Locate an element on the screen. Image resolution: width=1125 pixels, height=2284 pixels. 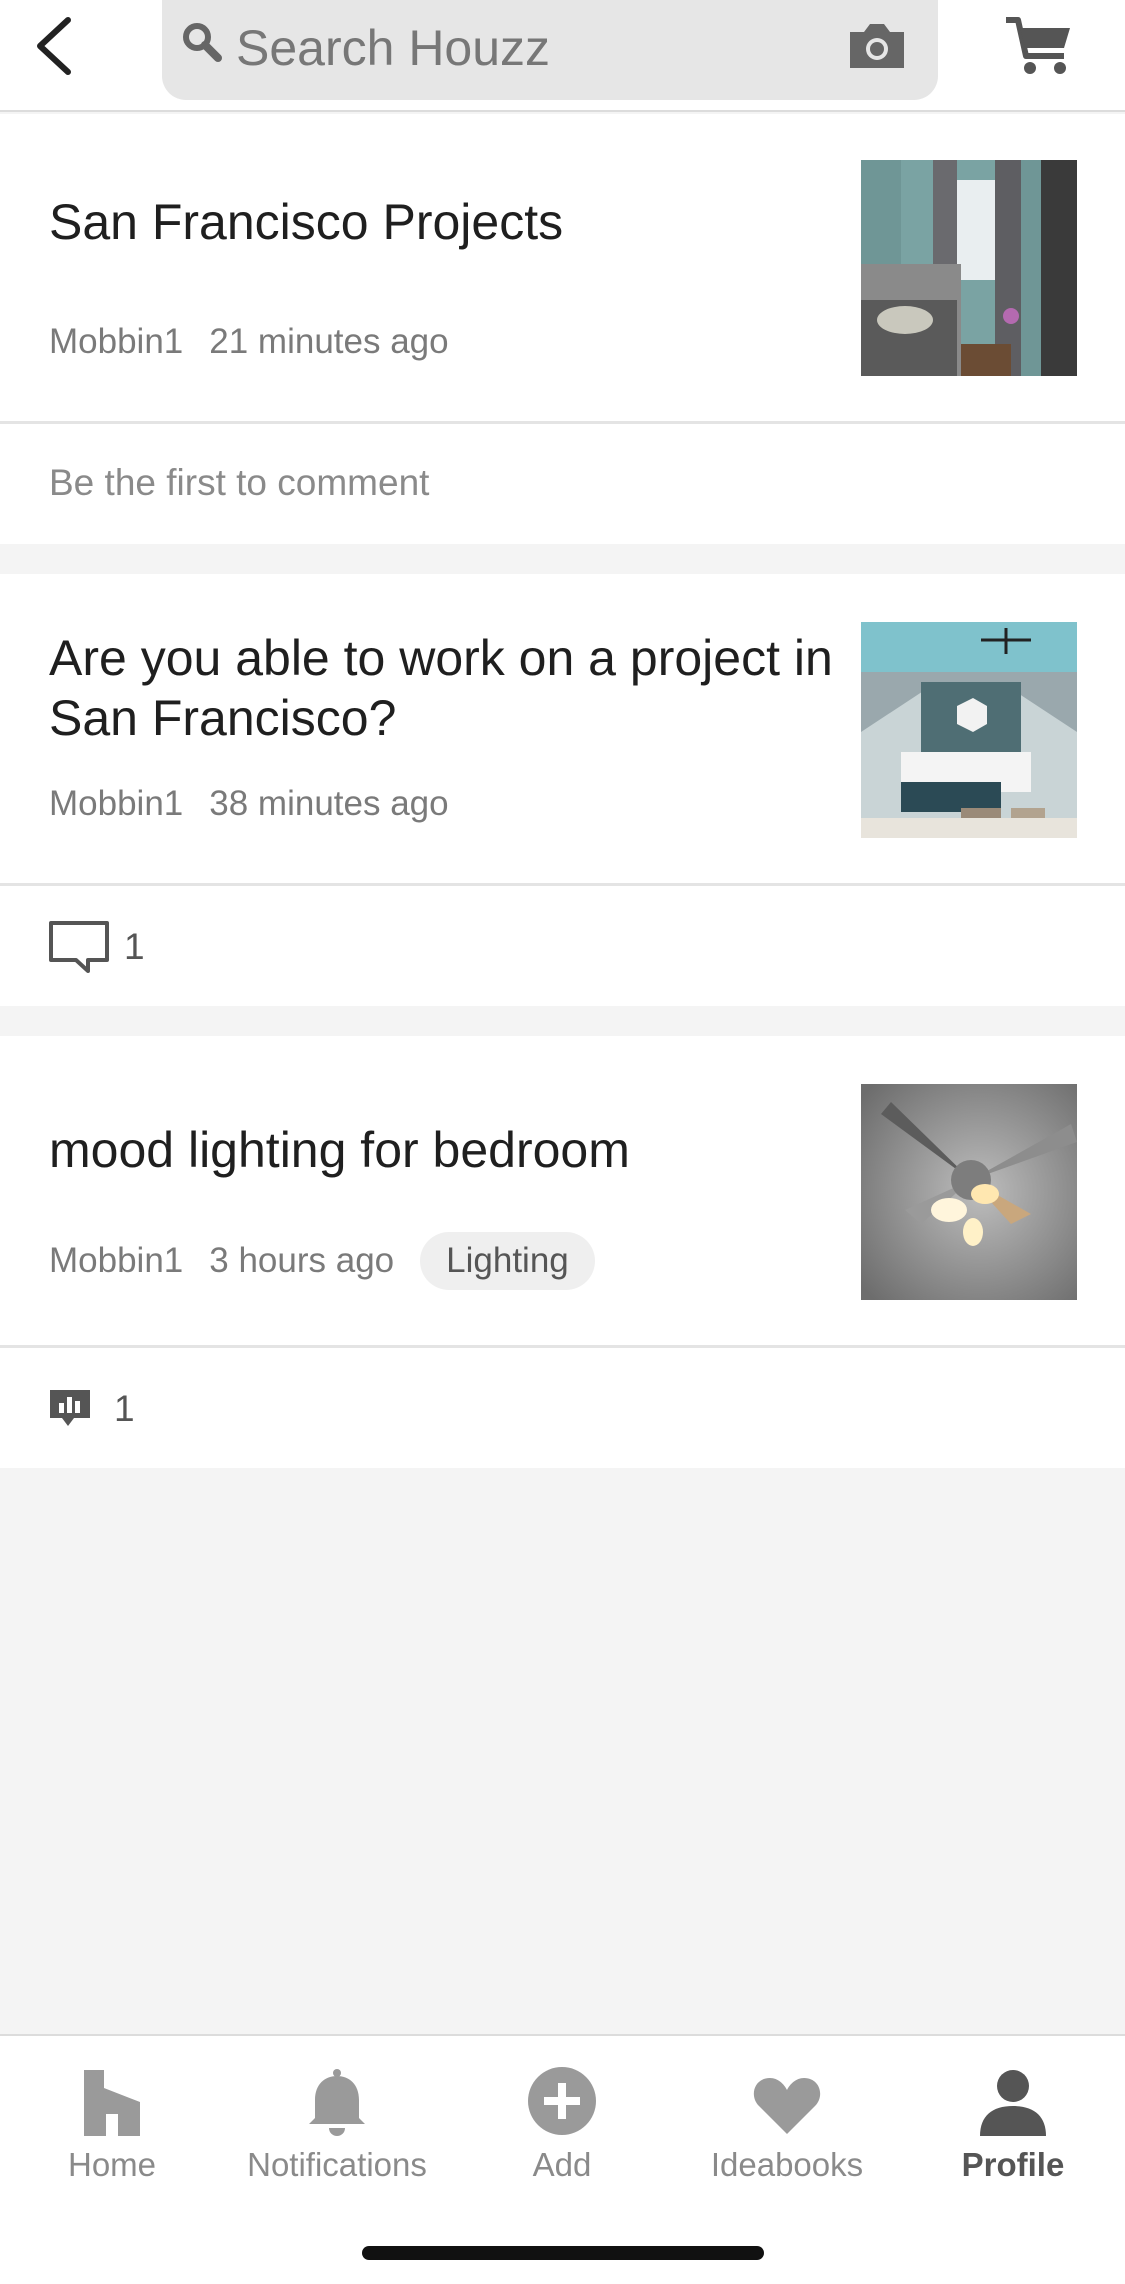
search-bar: Search Houzz is located at coordinates (550, 50).